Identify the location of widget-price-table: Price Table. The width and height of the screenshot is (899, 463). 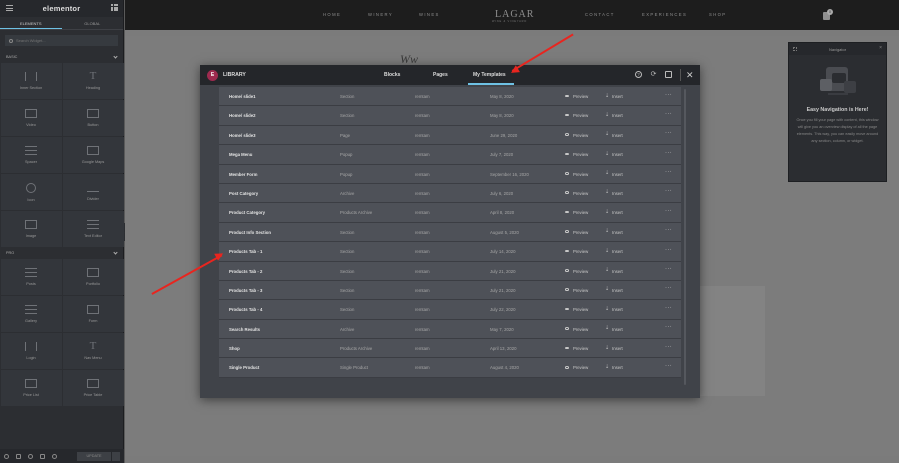
(93, 388).